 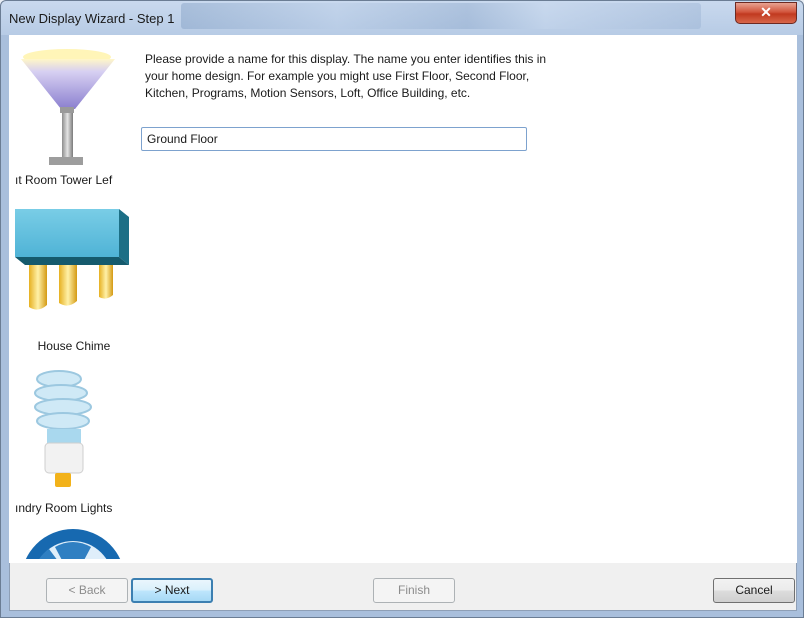 What do you see at coordinates (414, 590) in the screenshot?
I see `finish-button: Finish` at bounding box center [414, 590].